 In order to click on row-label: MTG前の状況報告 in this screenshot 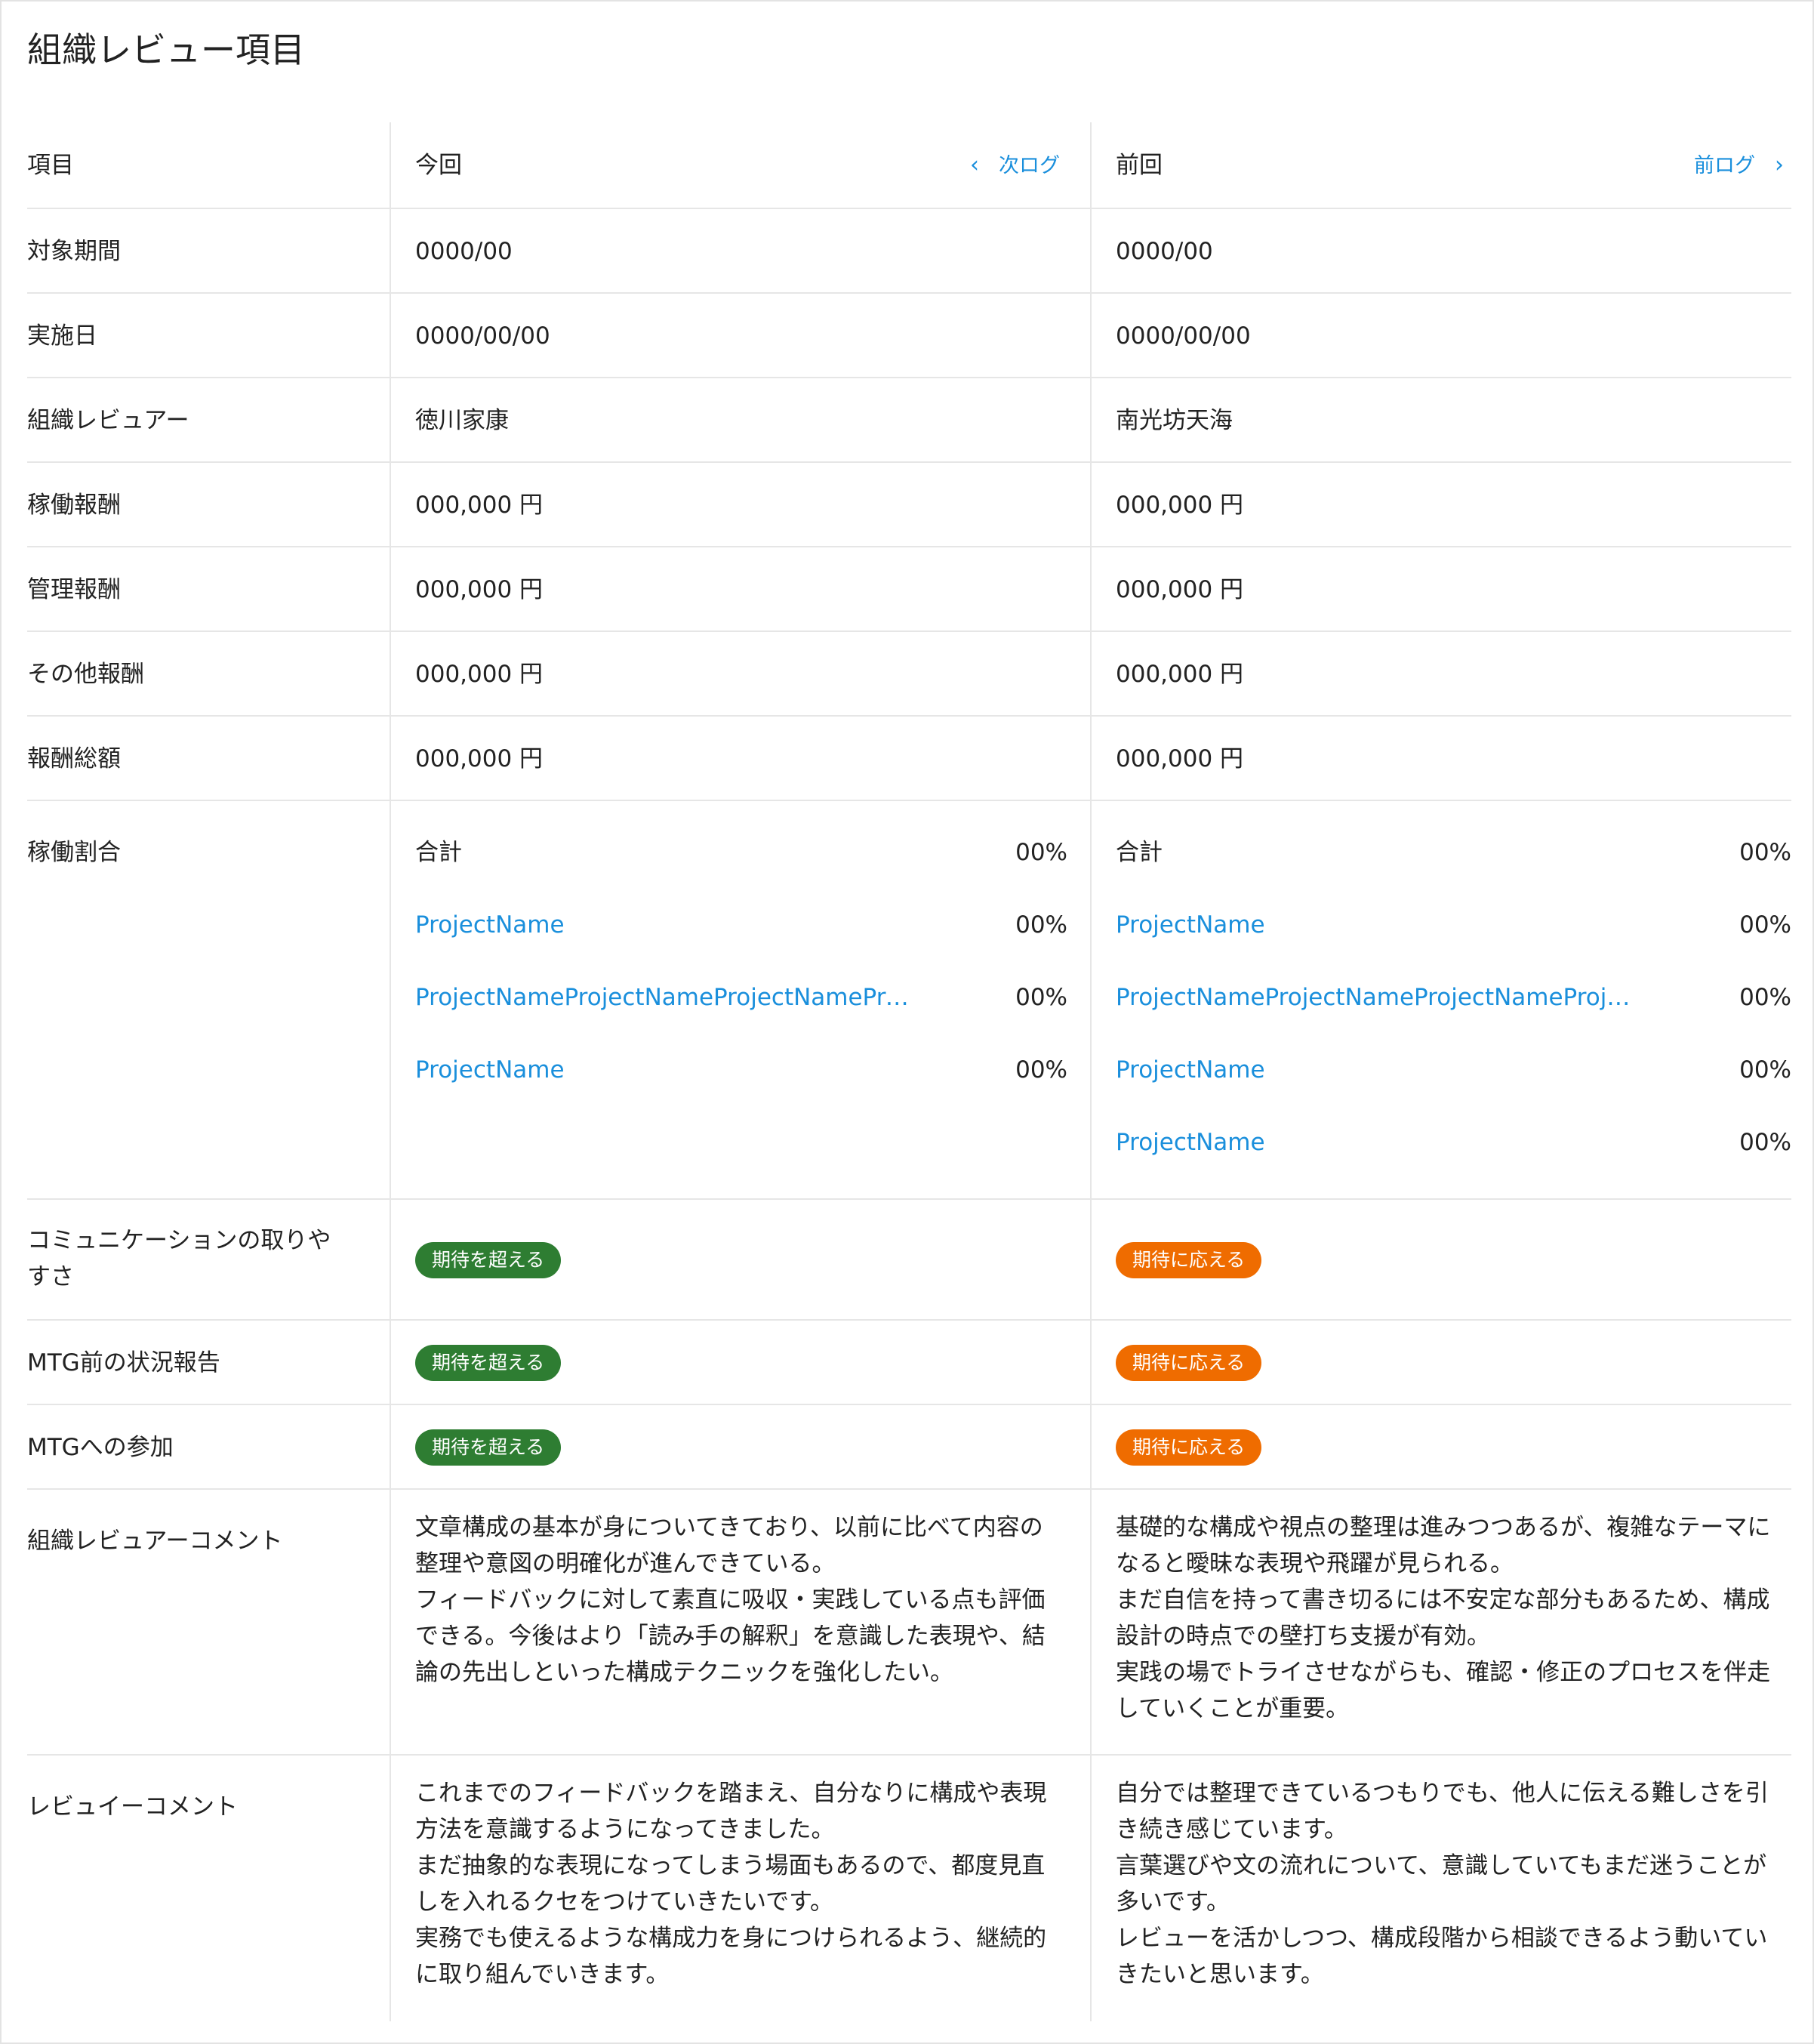, I will do `click(123, 1363)`.